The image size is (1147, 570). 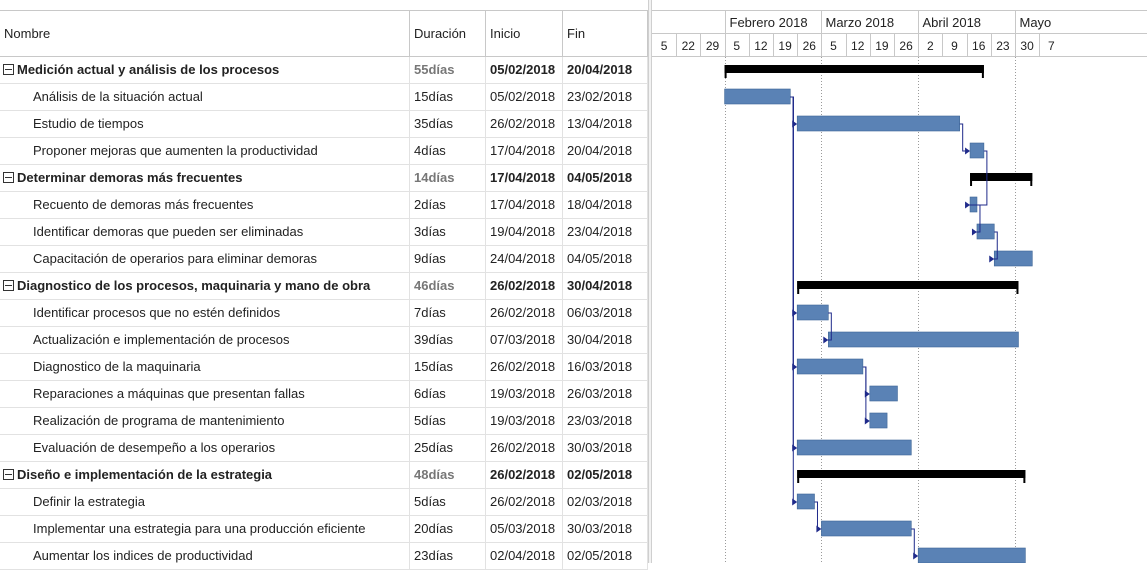 I want to click on task-end-cell: 23/02/2018, so click(x=605, y=97).